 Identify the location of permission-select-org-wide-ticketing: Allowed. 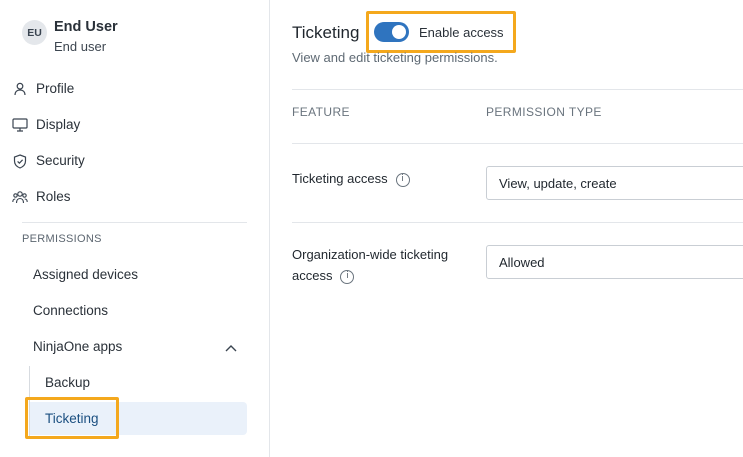
(614, 262).